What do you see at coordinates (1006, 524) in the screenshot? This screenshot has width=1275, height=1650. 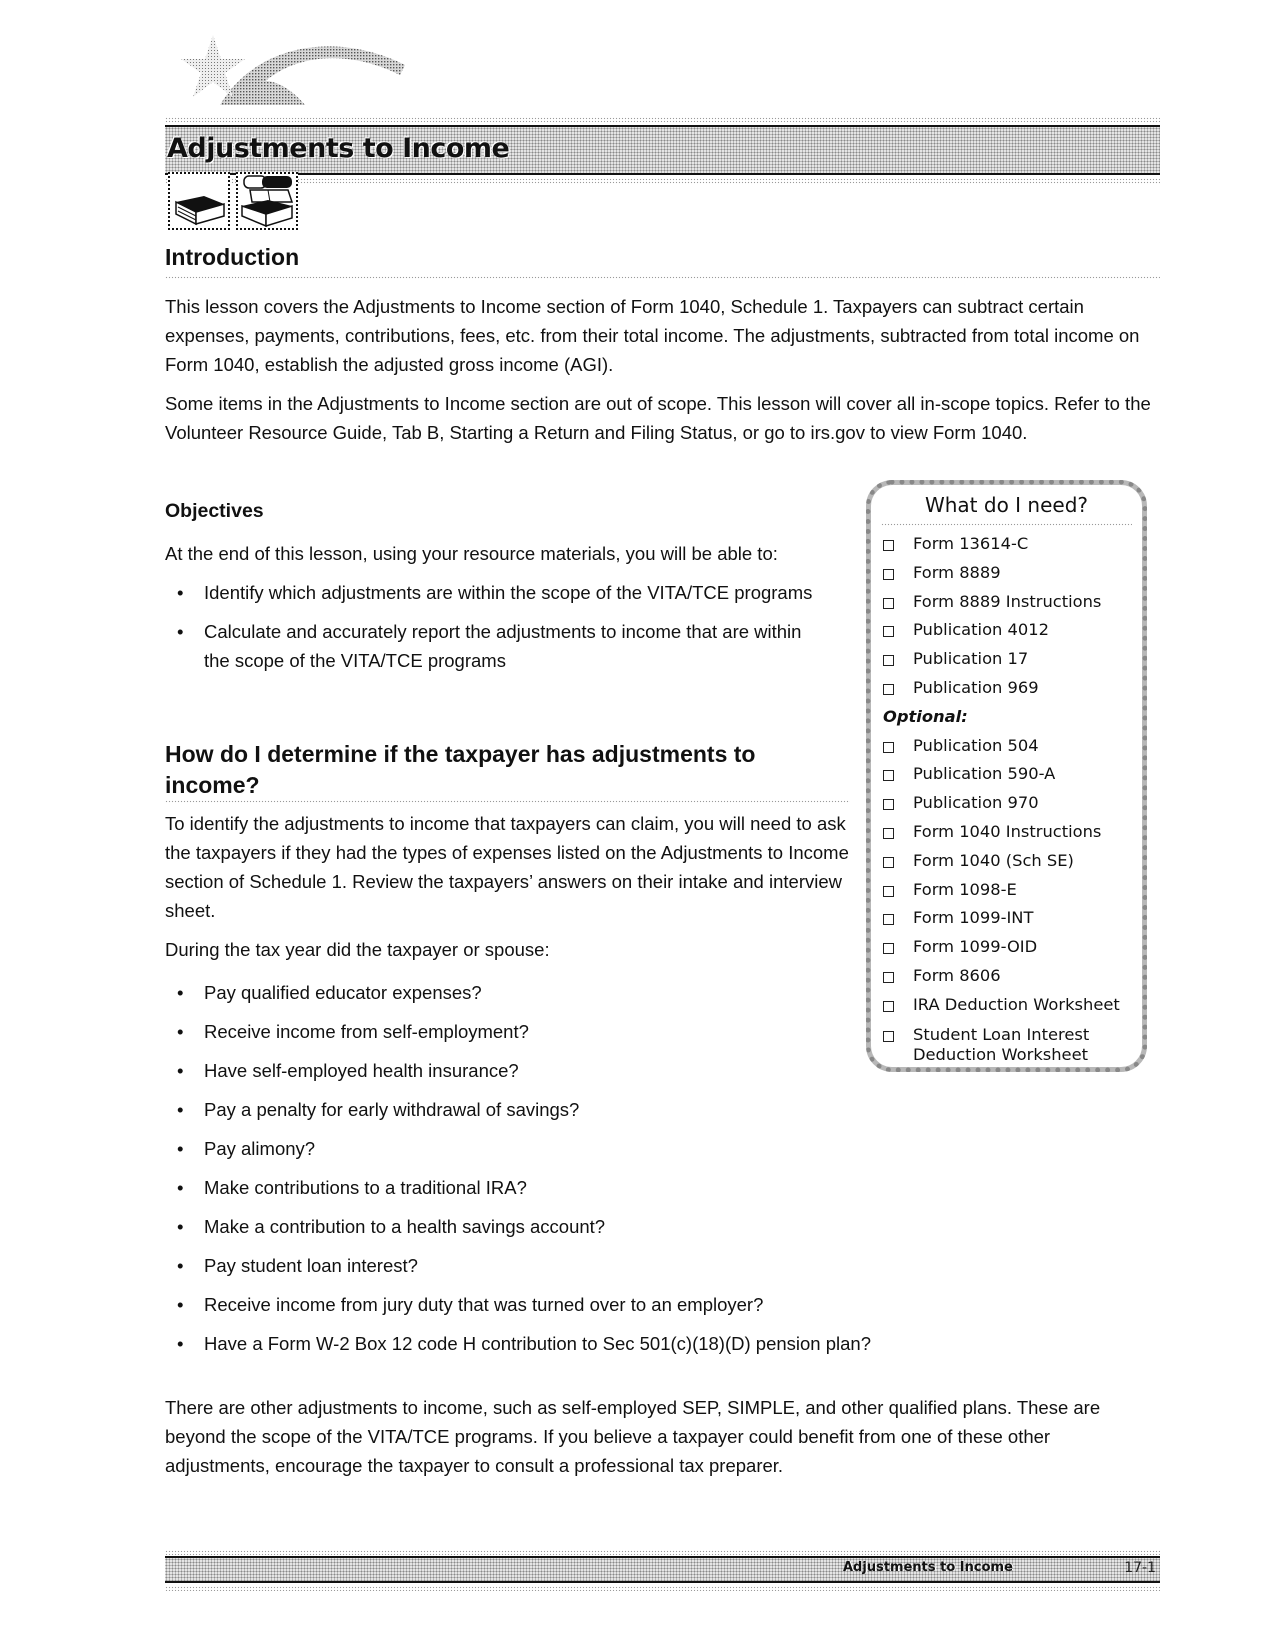 I see `box-title-divider` at bounding box center [1006, 524].